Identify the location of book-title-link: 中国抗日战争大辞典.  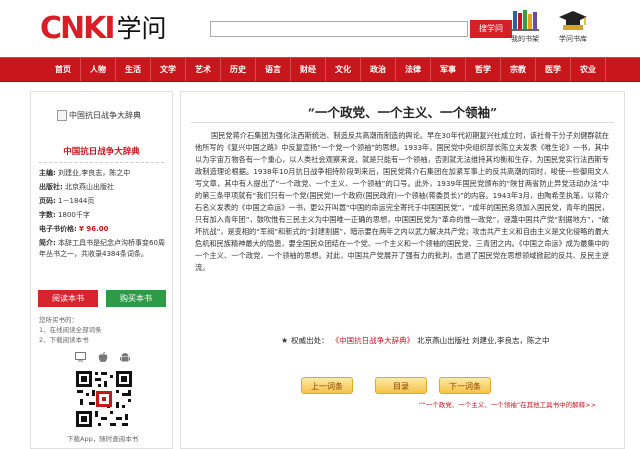
(101, 151).